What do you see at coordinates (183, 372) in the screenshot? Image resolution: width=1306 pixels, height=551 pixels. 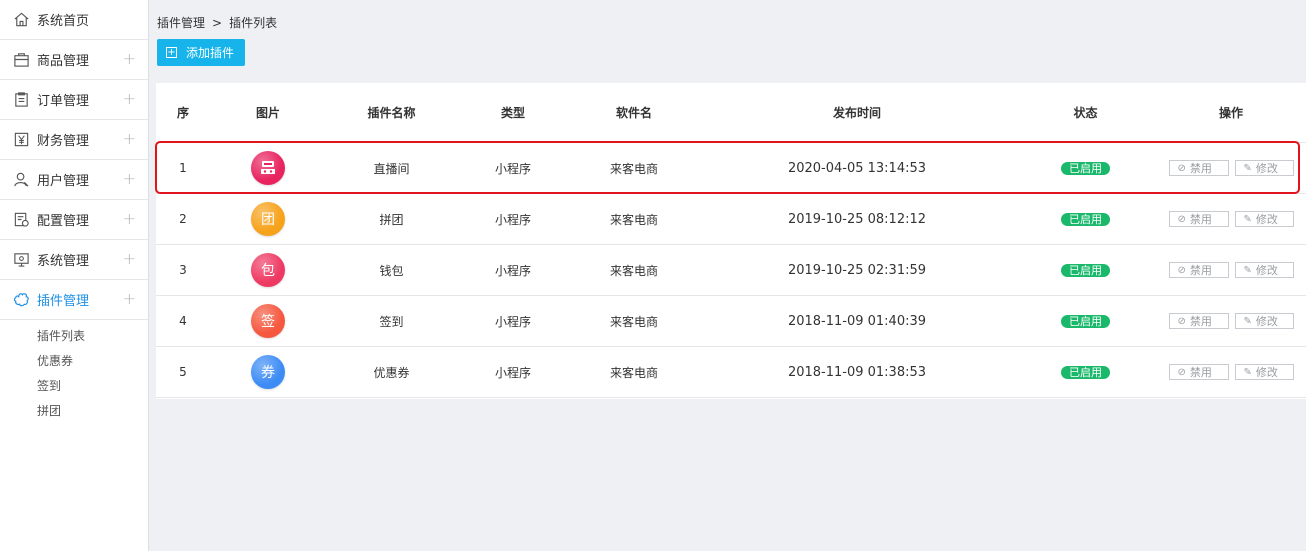 I see `row-index: 5` at bounding box center [183, 372].